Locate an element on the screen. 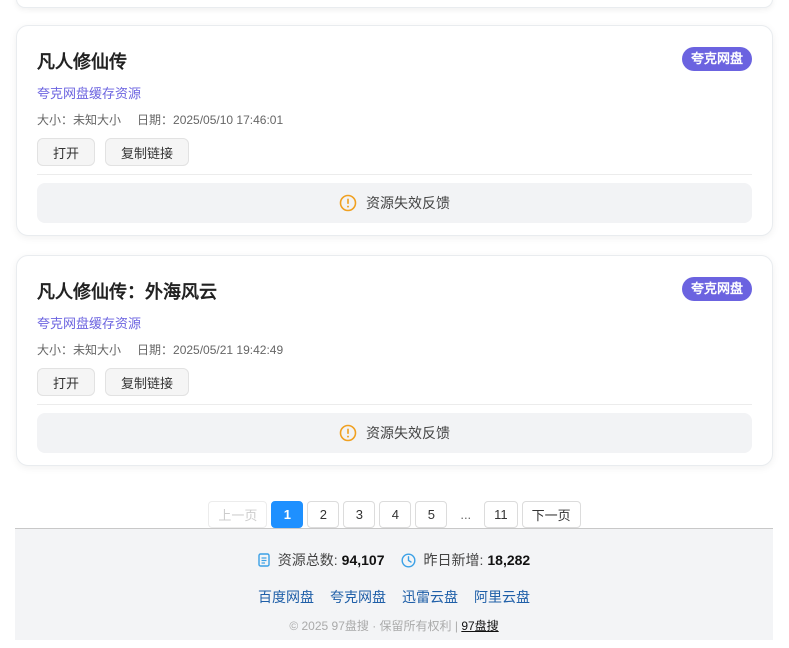 This screenshot has height=648, width=789. site-stats: 资源总数: 94,107 昨日新增: 18,282 is located at coordinates (394, 560).